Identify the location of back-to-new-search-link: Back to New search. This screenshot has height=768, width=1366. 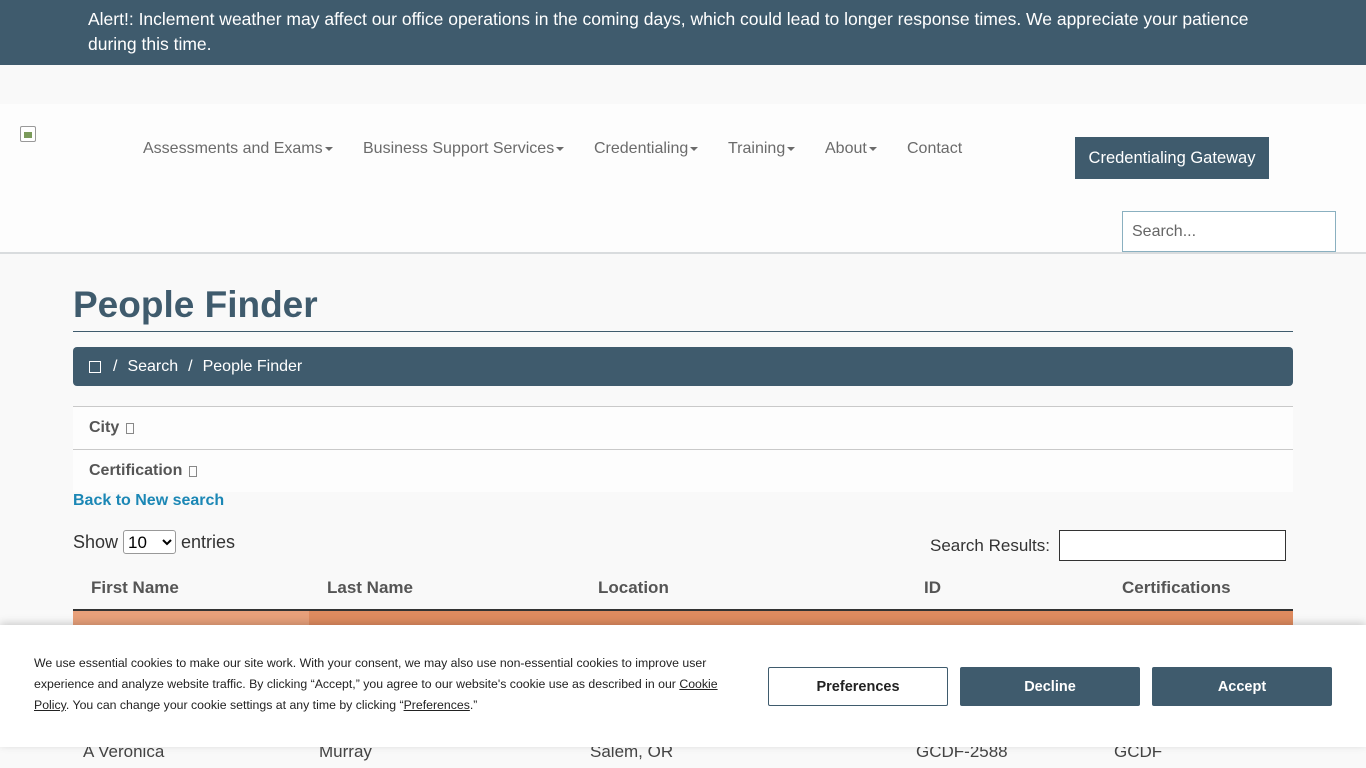
(148, 501).